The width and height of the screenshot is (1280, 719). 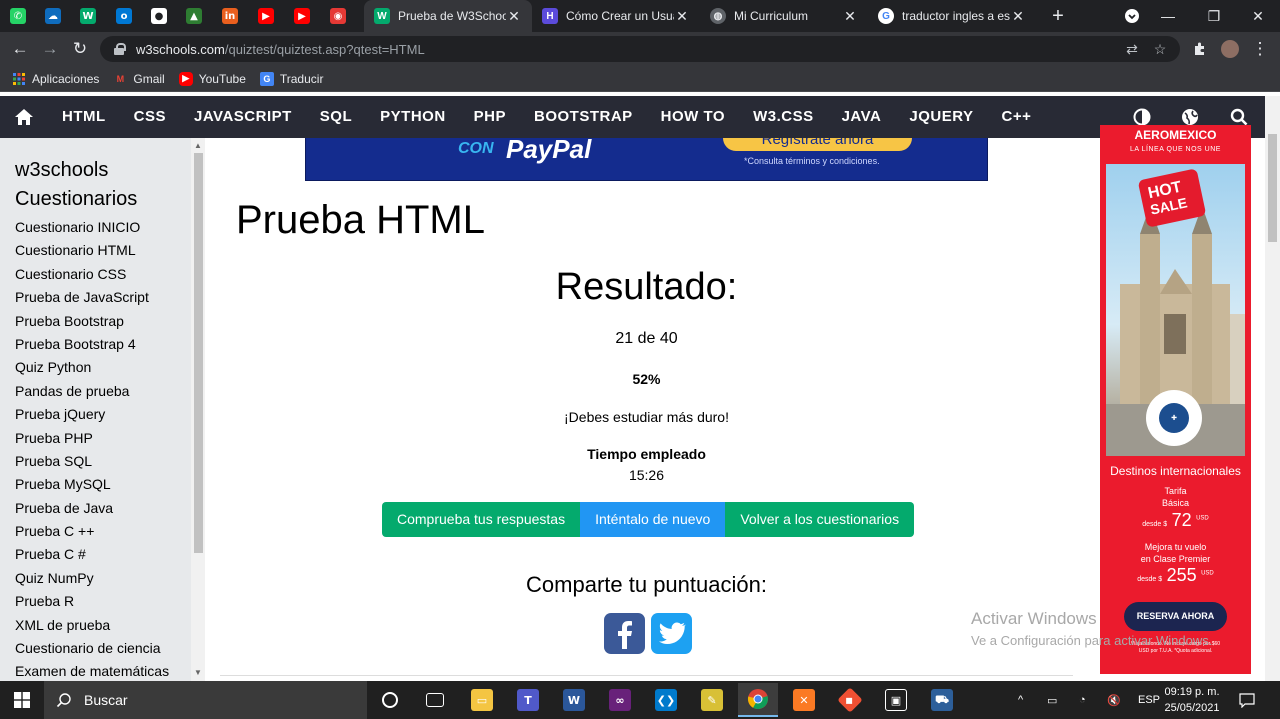 What do you see at coordinates (528, 700) in the screenshot?
I see `teams-icon: T` at bounding box center [528, 700].